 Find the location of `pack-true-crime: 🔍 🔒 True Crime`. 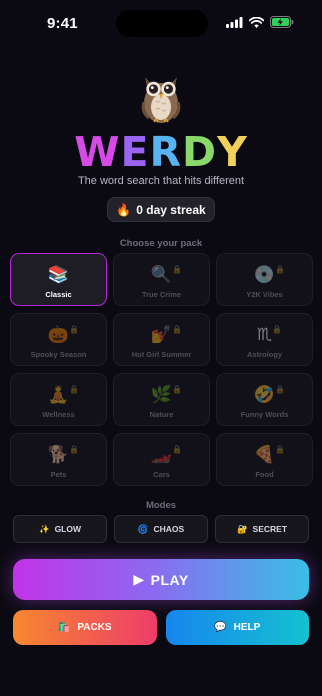

pack-true-crime: 🔍 🔒 True Crime is located at coordinates (161, 279).